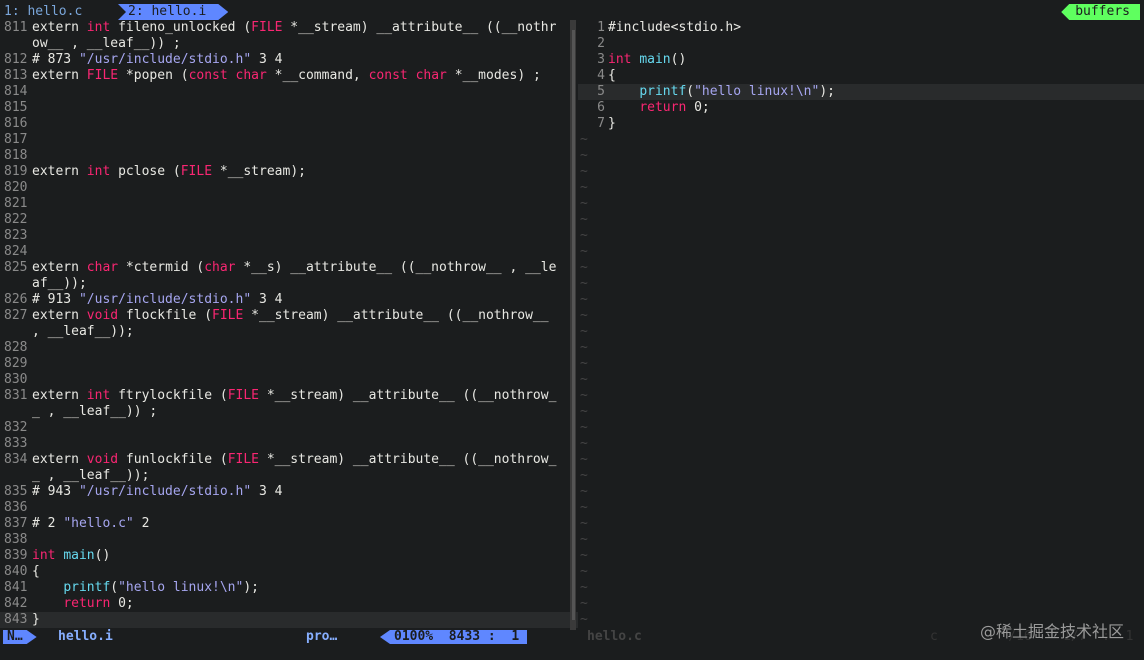  Describe the element at coordinates (59, 283) in the screenshot. I see `line-text: af__));` at that location.